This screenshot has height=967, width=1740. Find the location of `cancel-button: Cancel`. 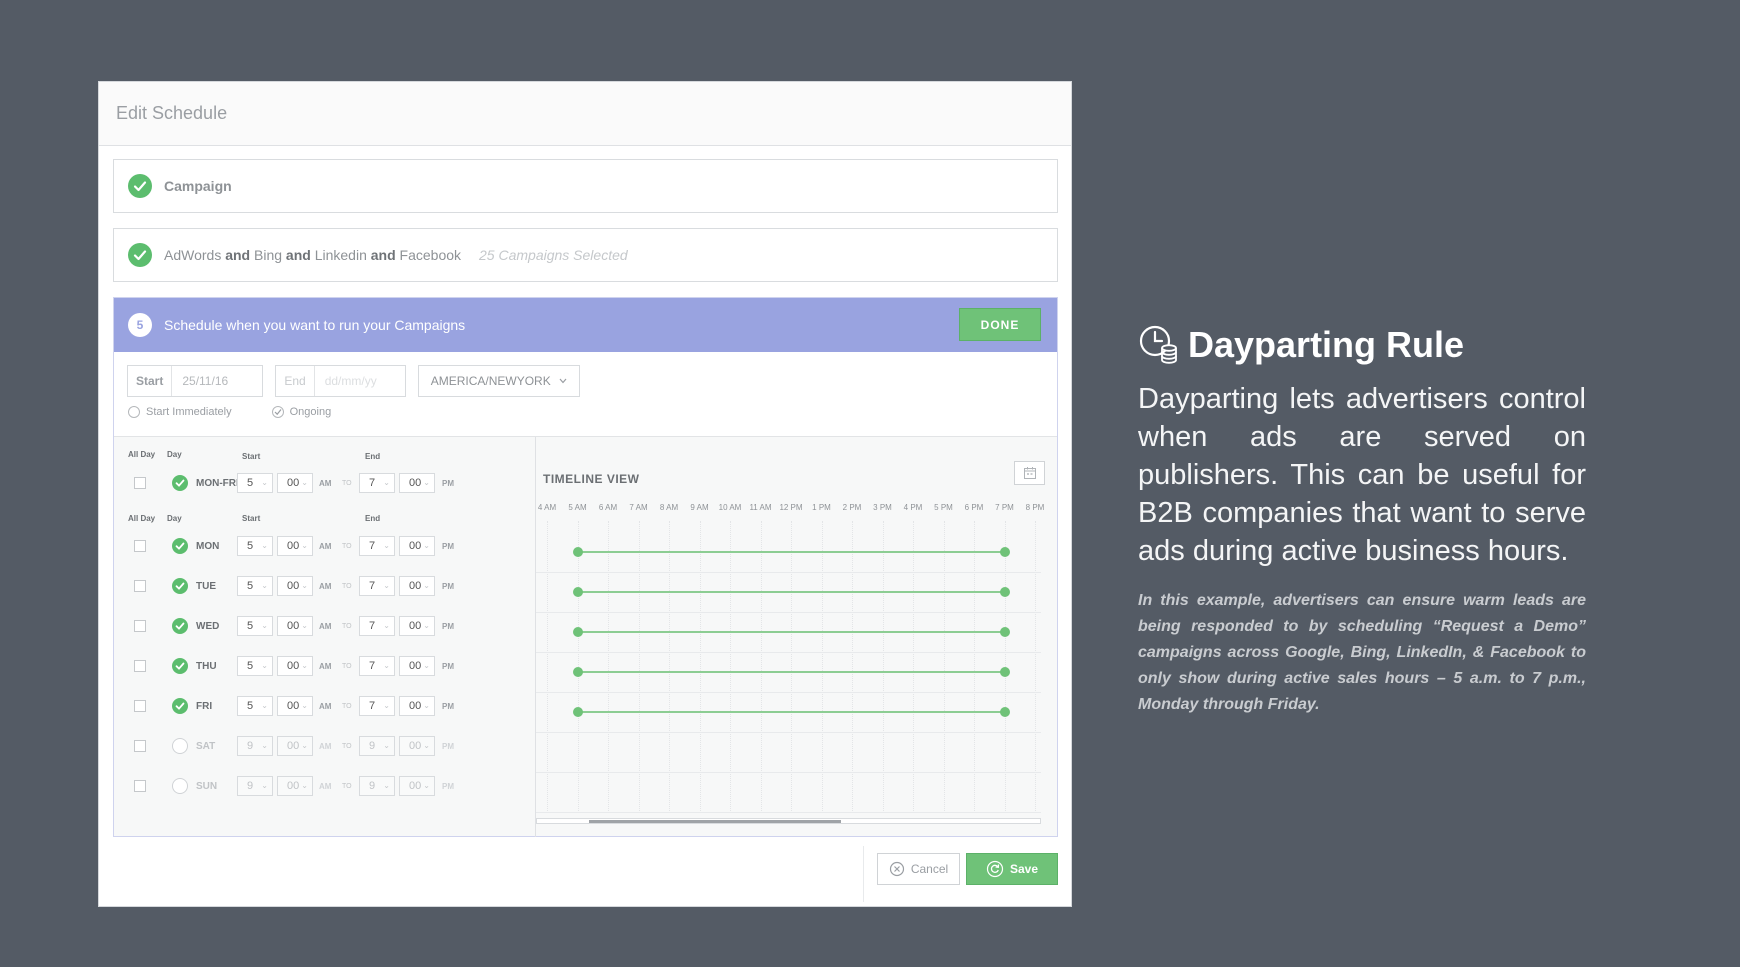

cancel-button: Cancel is located at coordinates (918, 869).